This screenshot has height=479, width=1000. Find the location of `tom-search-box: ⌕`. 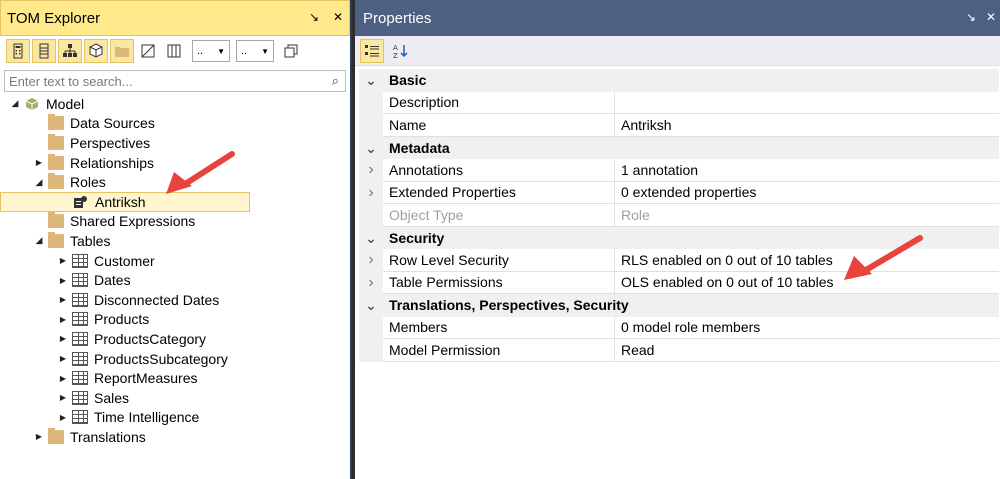

tom-search-box: ⌕ is located at coordinates (175, 81).